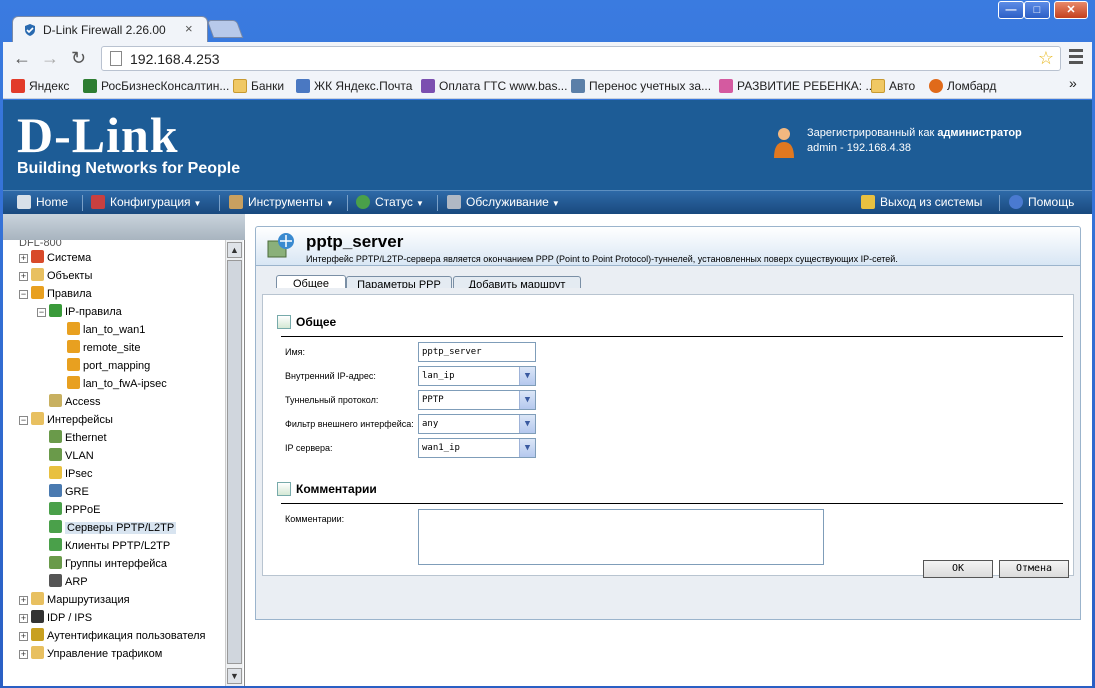 The height and width of the screenshot is (688, 1095). I want to click on tree-item: − IP-правила, so click(79, 312).